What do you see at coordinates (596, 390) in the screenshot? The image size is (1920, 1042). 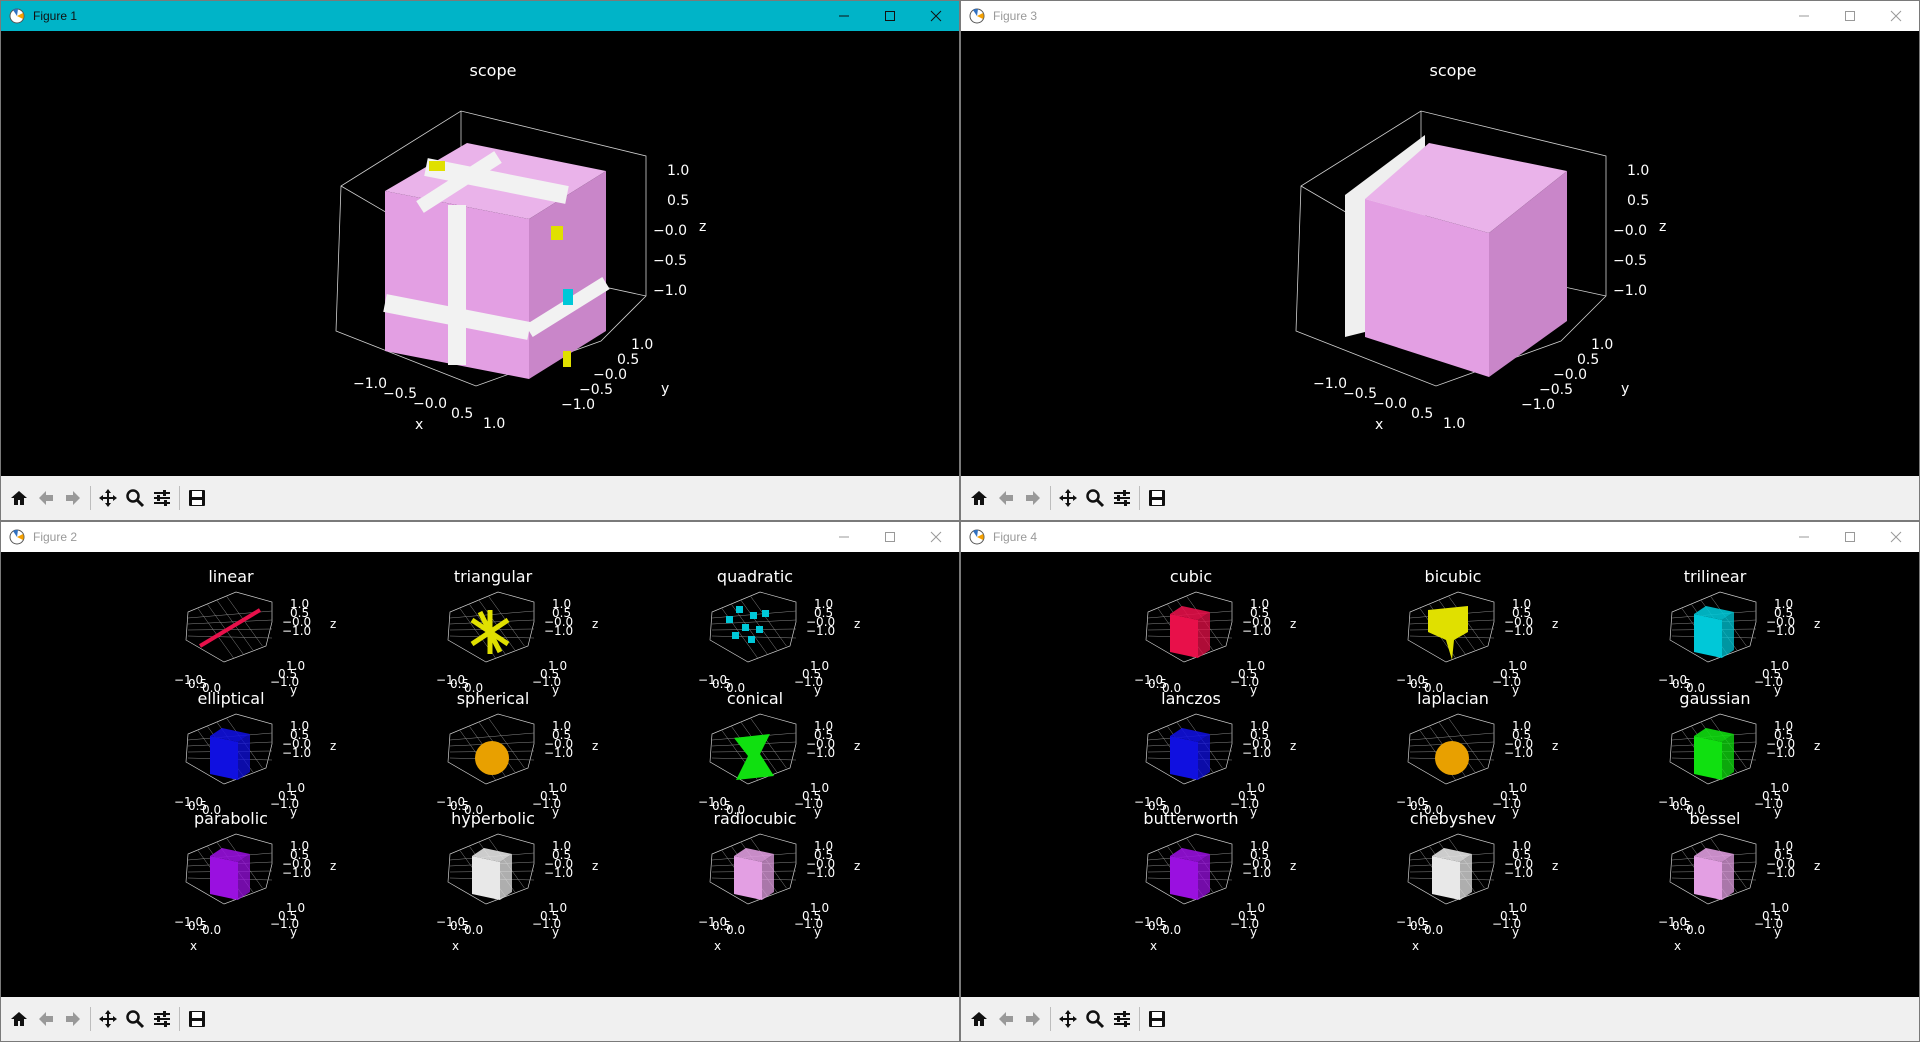 I see `y-tick: −0.5` at bounding box center [596, 390].